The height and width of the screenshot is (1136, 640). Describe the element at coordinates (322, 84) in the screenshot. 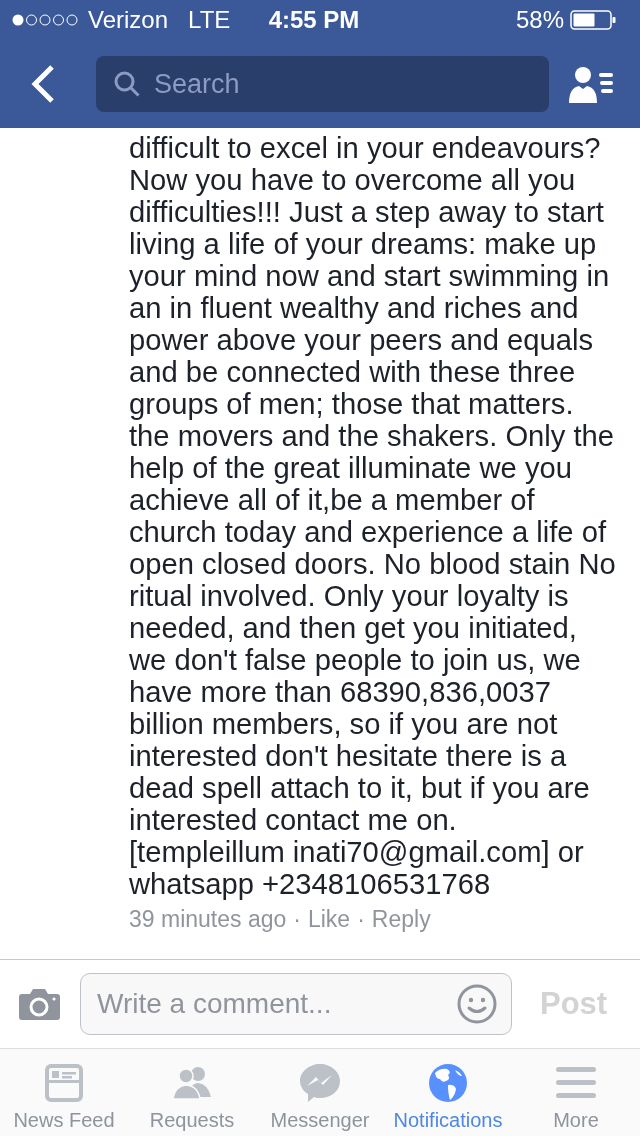

I see `search-field: Search` at that location.